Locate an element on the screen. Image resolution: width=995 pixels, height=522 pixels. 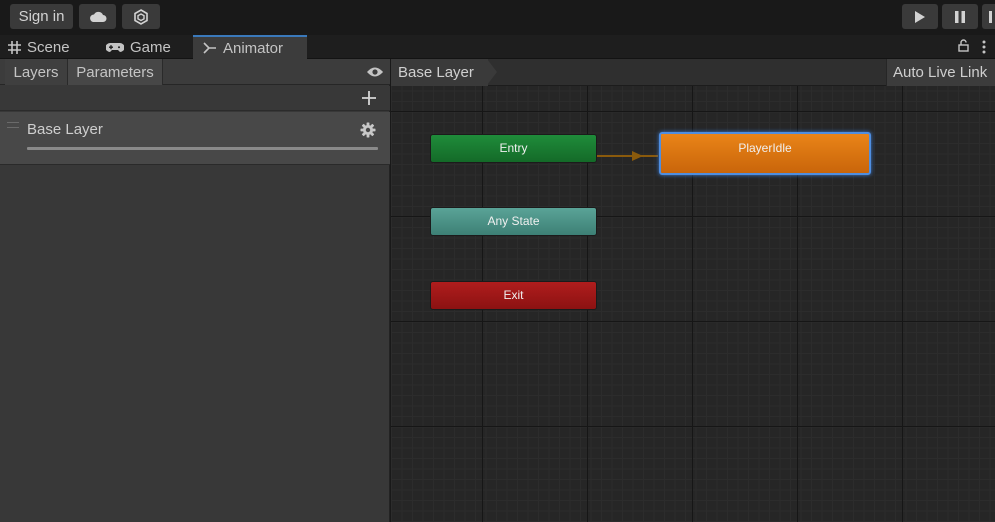
cloud-icon is located at coordinates (97, 16).